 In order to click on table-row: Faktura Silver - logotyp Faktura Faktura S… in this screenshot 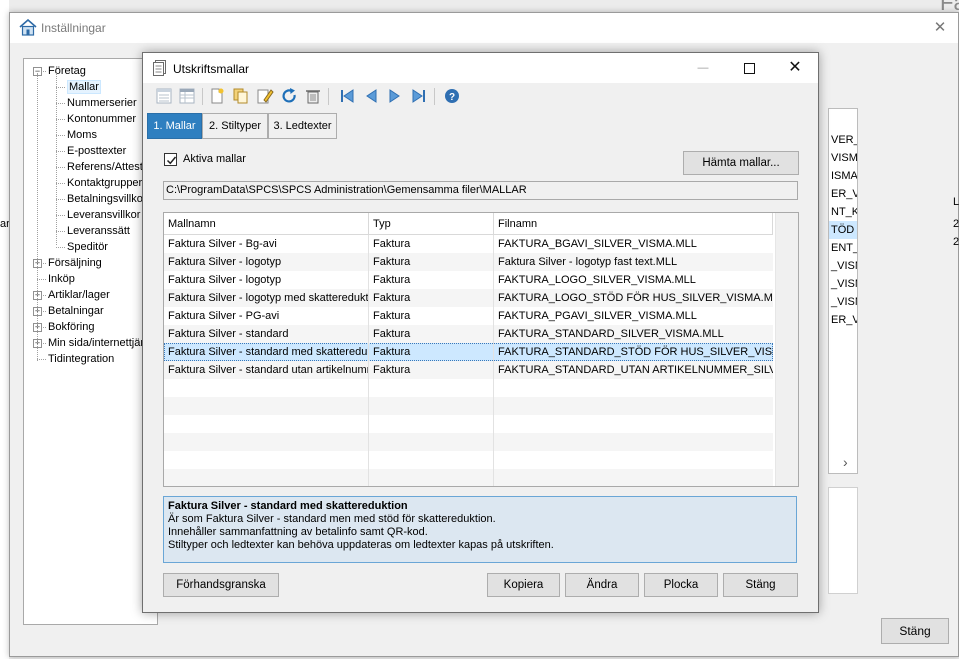, I will do `click(468, 262)`.